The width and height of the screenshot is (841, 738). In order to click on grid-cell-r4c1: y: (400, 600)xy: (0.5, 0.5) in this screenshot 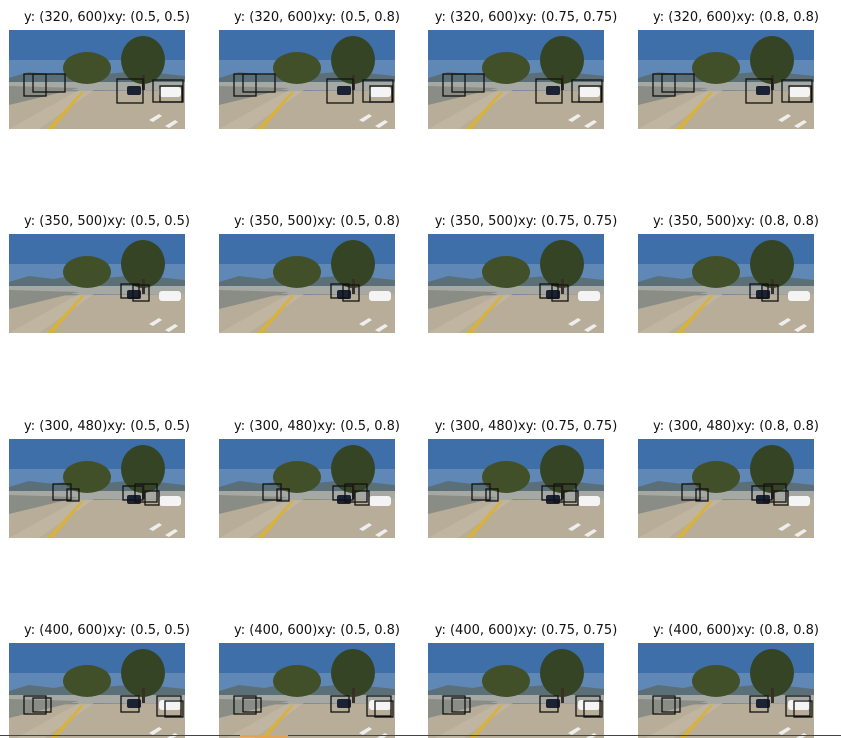, I will do `click(107, 680)`.